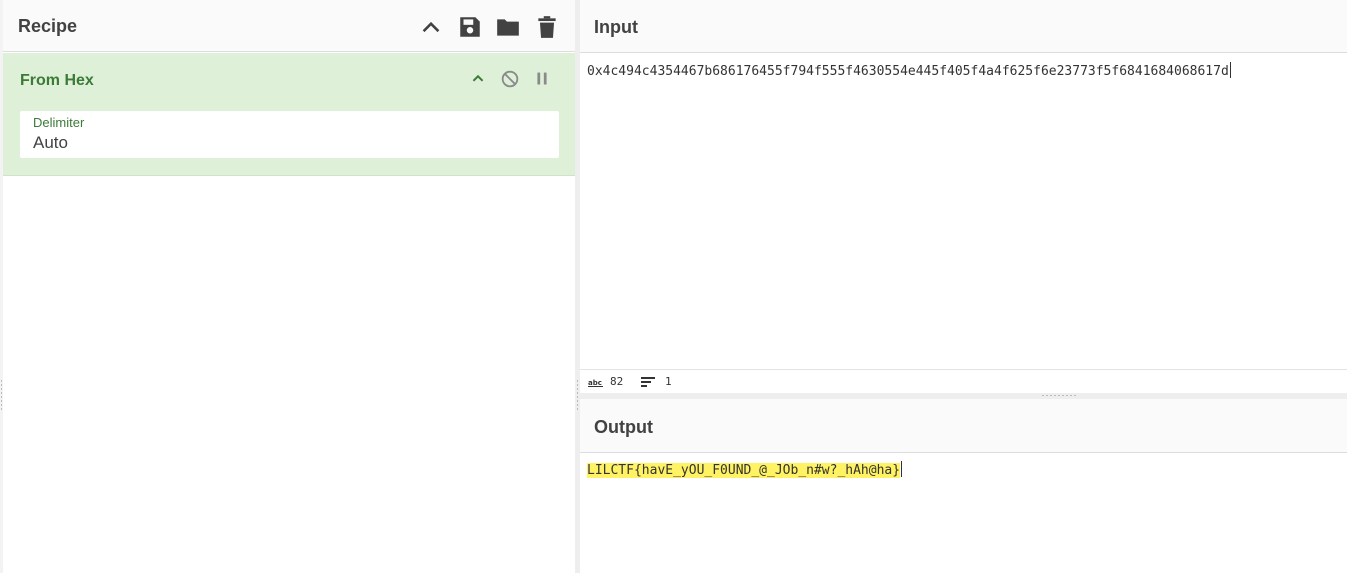 This screenshot has height=573, width=1347. Describe the element at coordinates (963, 26) in the screenshot. I see `input-header: Input` at that location.